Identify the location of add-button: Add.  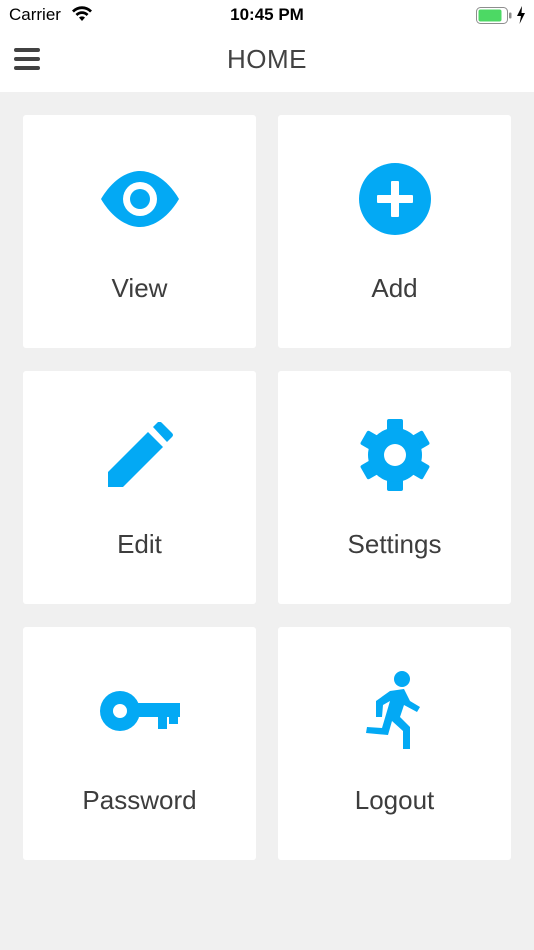
(394, 231).